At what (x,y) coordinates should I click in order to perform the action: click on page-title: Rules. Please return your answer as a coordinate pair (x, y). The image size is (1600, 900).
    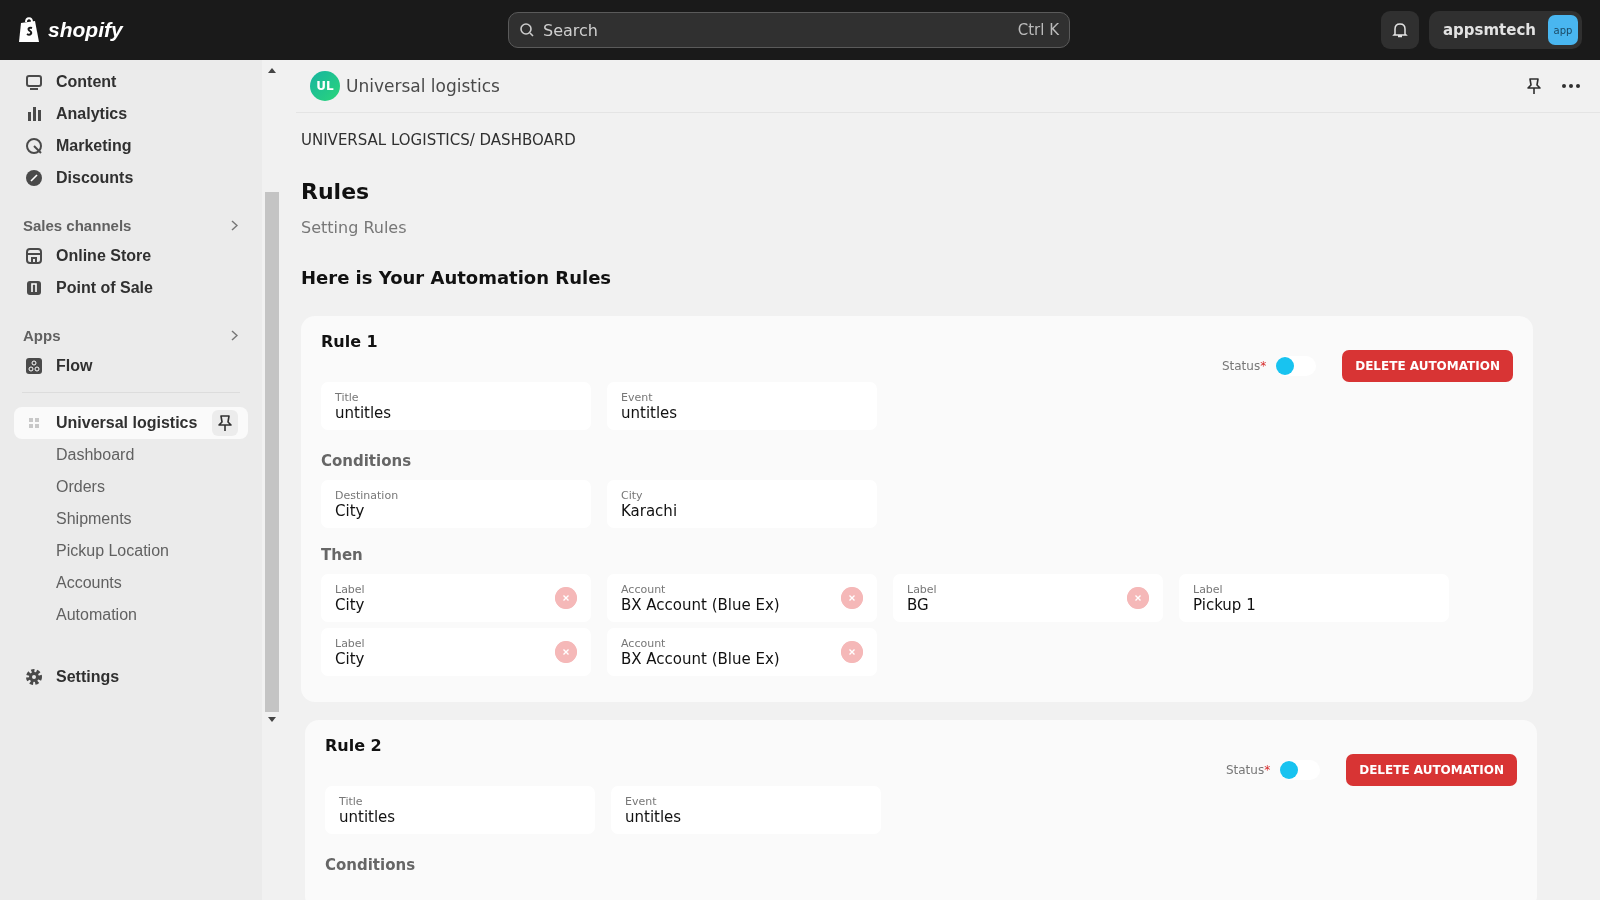
    Looking at the image, I should click on (336, 191).